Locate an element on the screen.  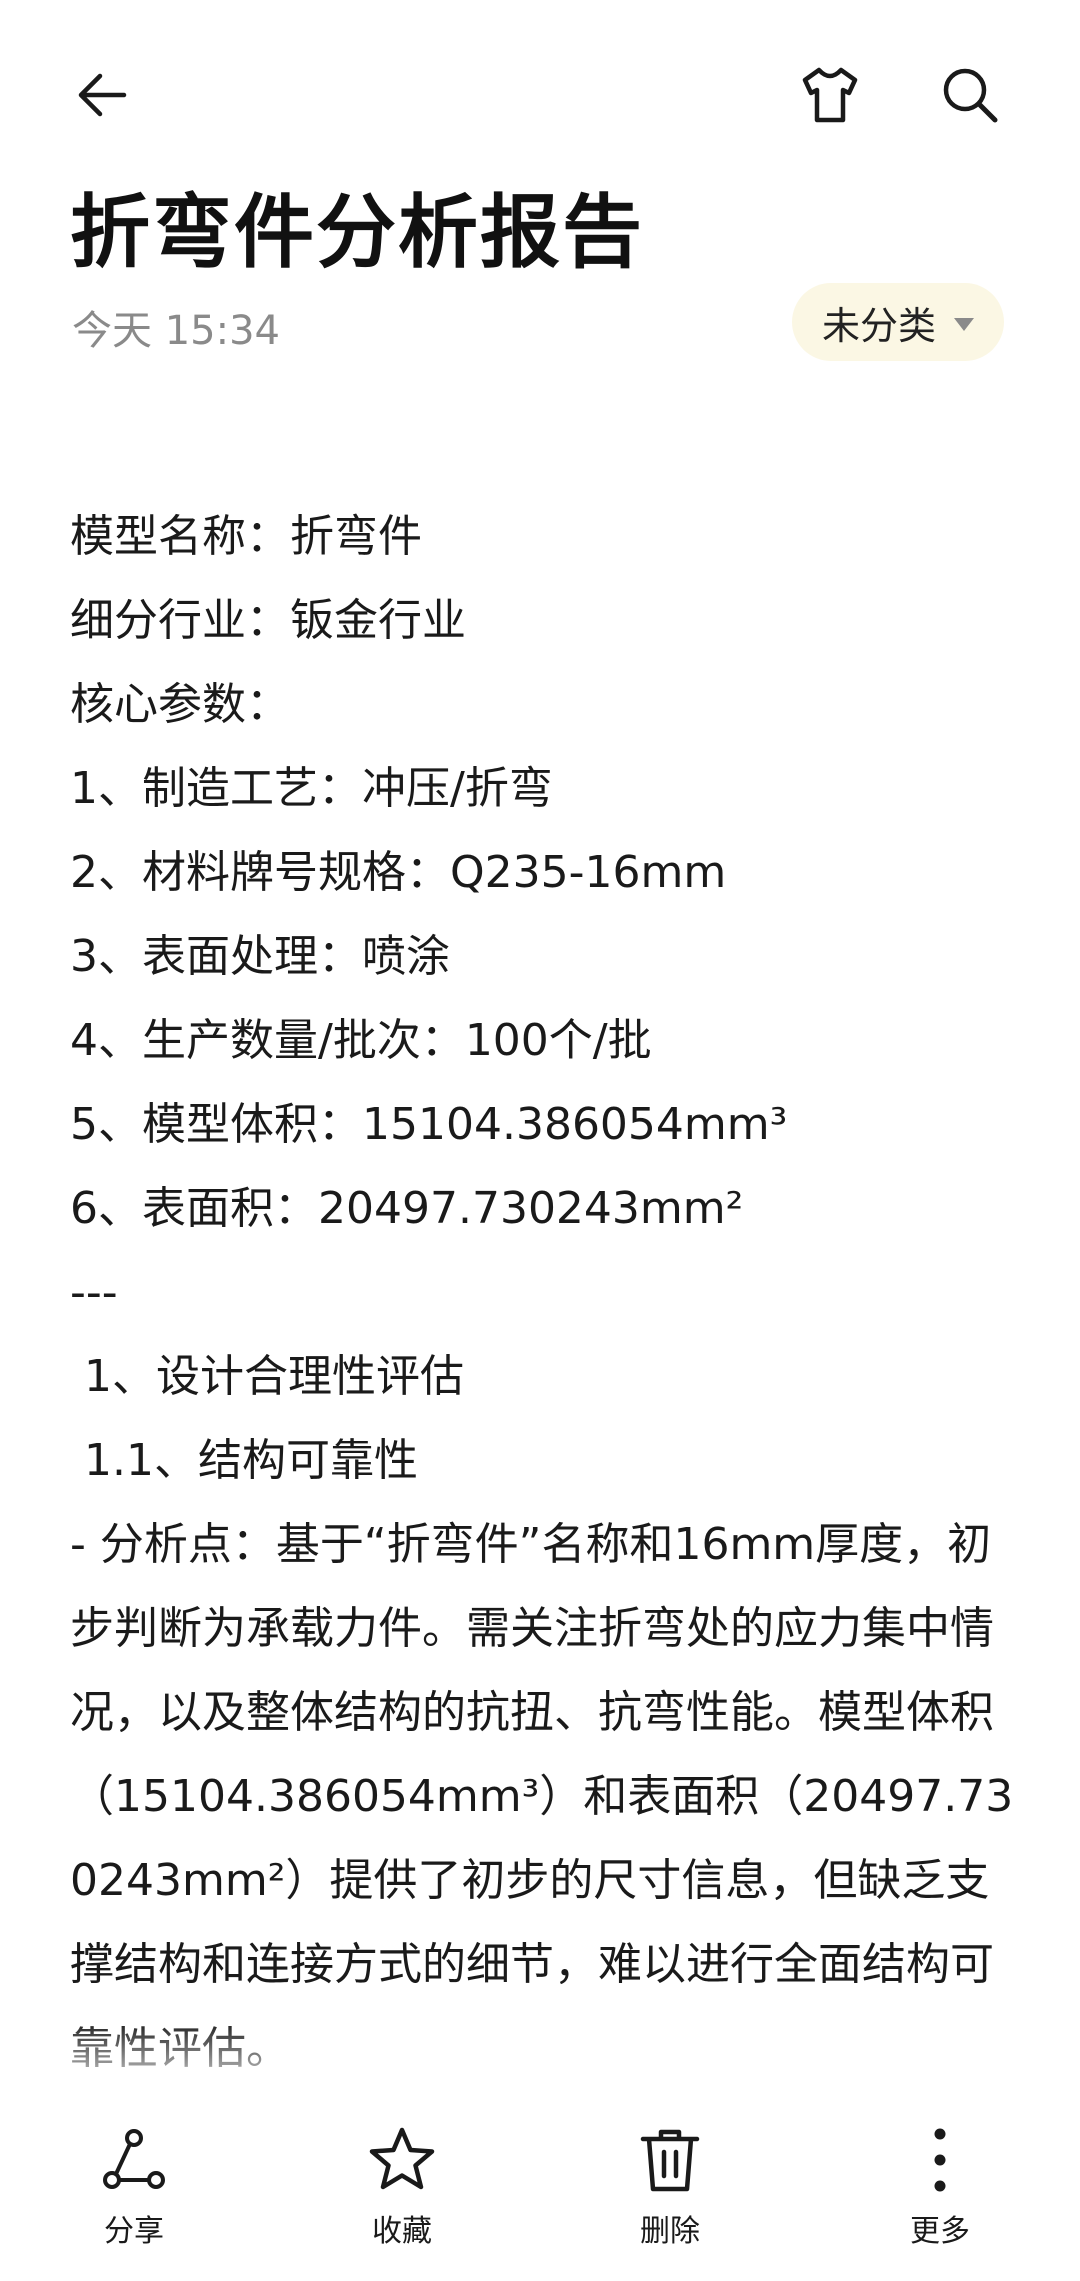
note-title: 折弯件分析报告 is located at coordinates (357, 226).